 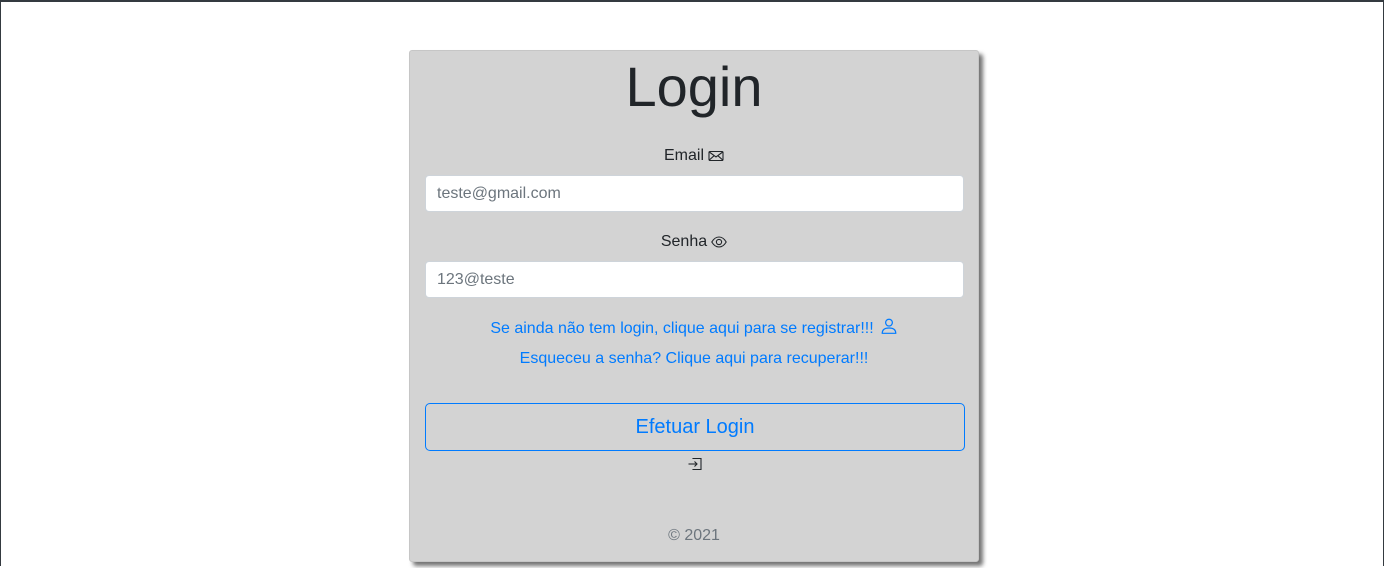 I want to click on password-field, so click(x=694, y=279).